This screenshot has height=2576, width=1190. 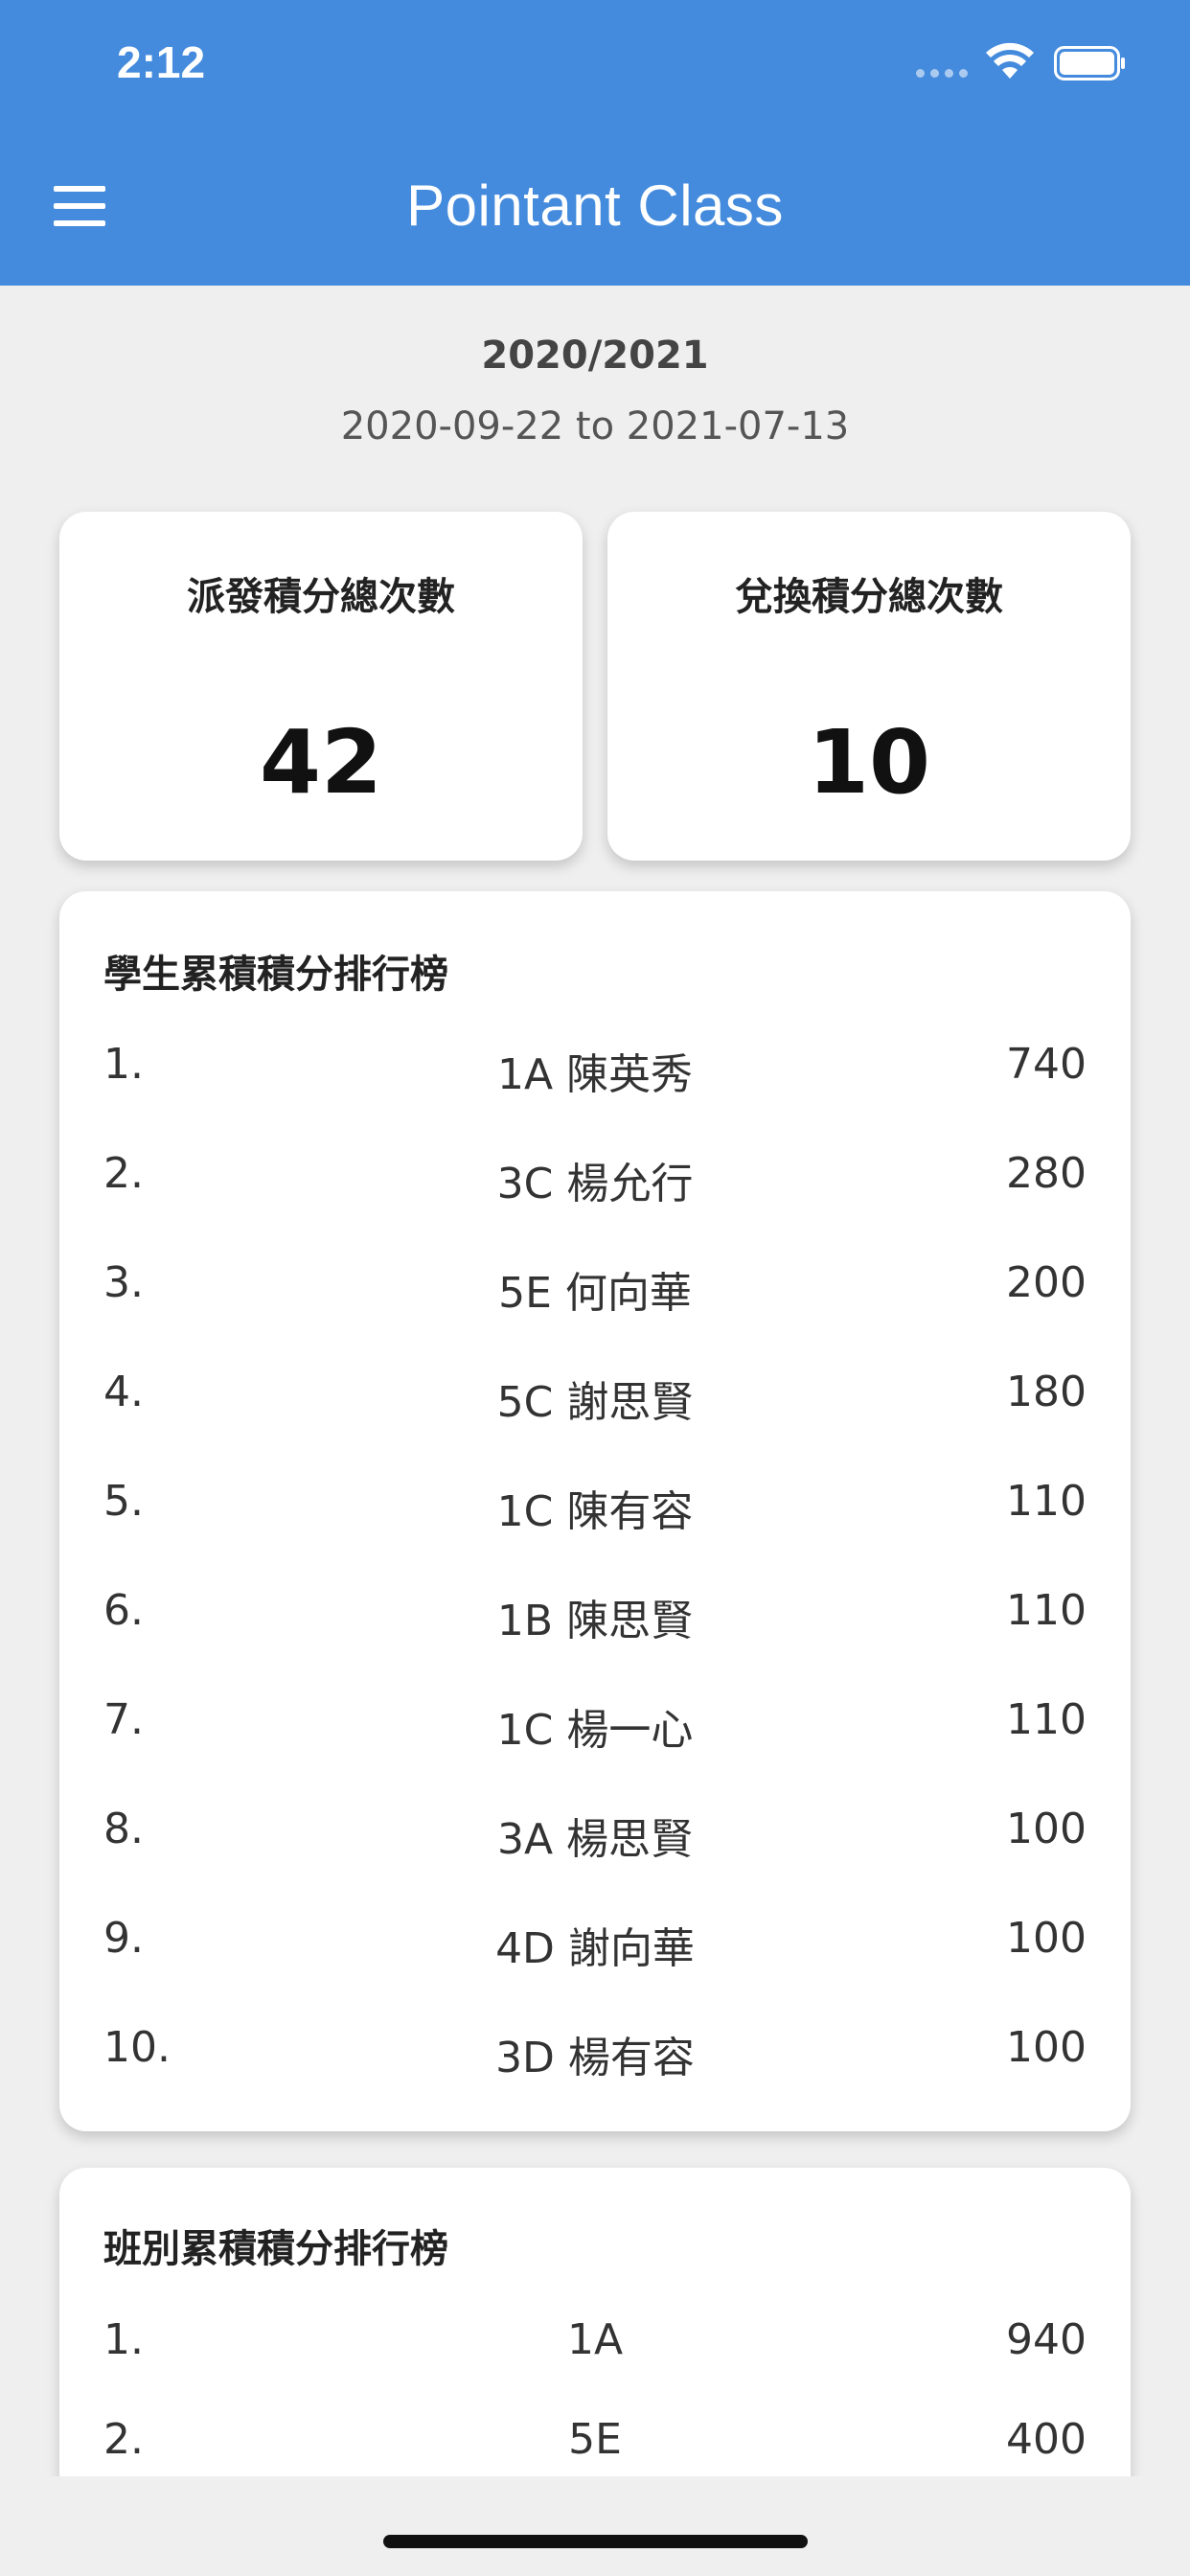 I want to click on student-name: 1C 陳有容, so click(x=595, y=1511).